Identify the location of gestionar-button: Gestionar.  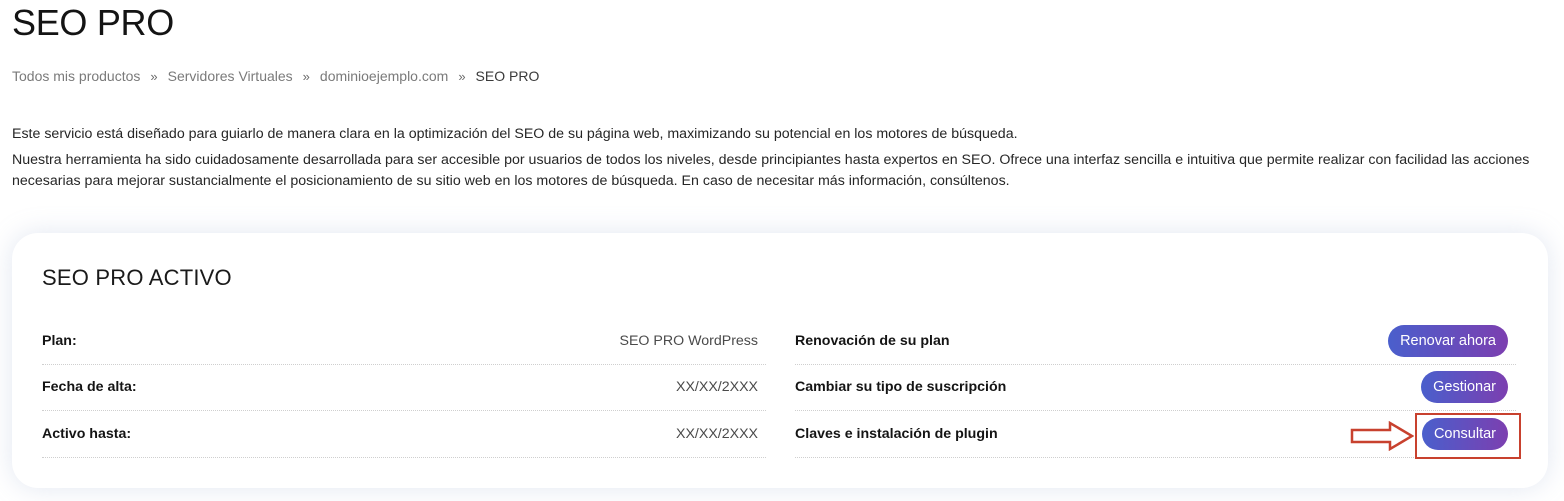
(1464, 387).